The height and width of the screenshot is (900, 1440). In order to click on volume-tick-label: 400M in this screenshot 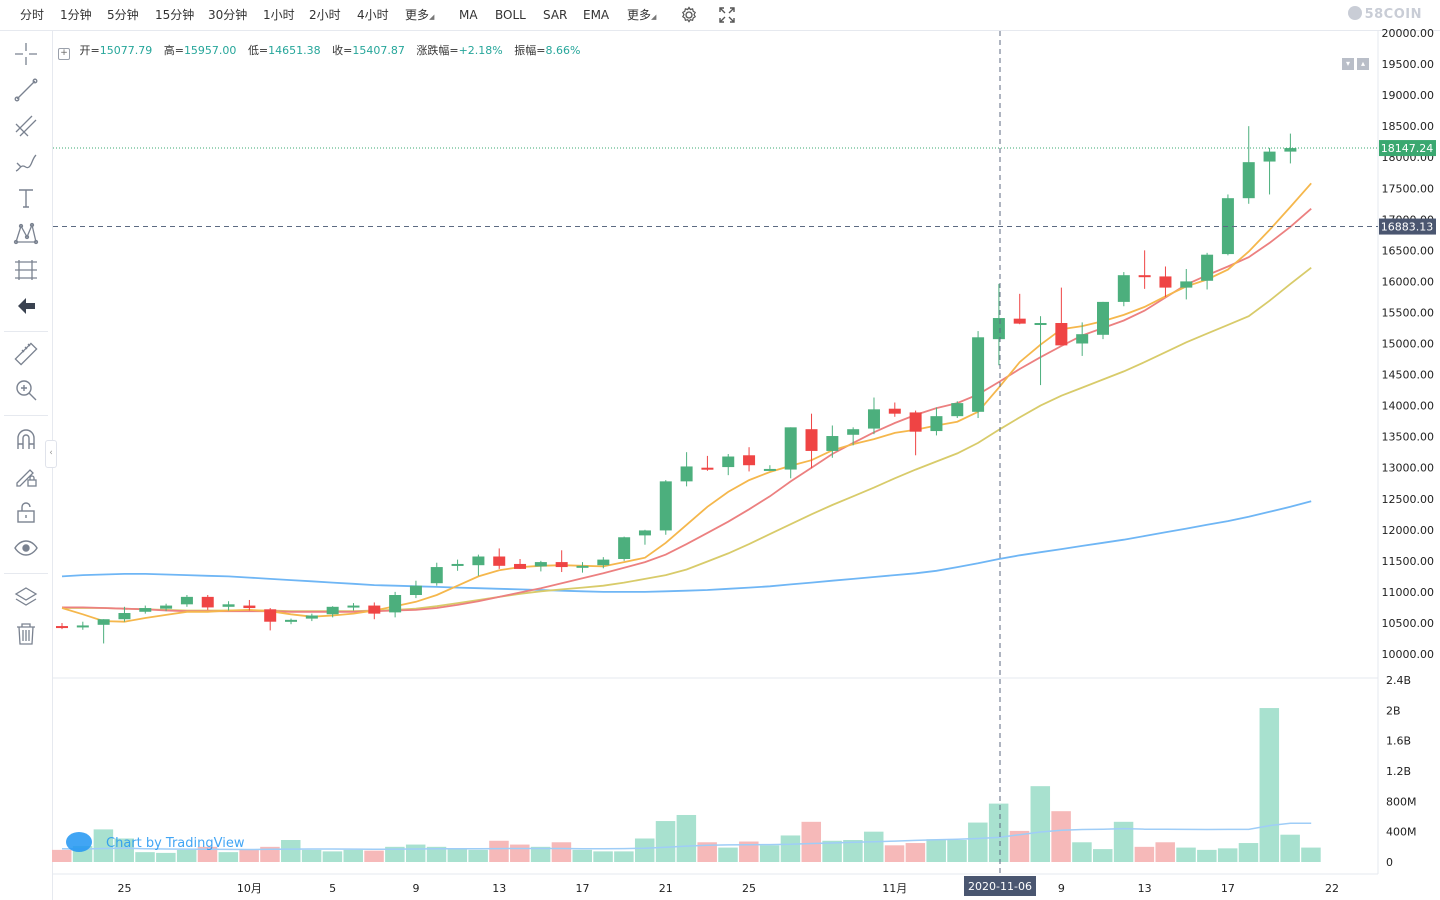, I will do `click(1401, 832)`.